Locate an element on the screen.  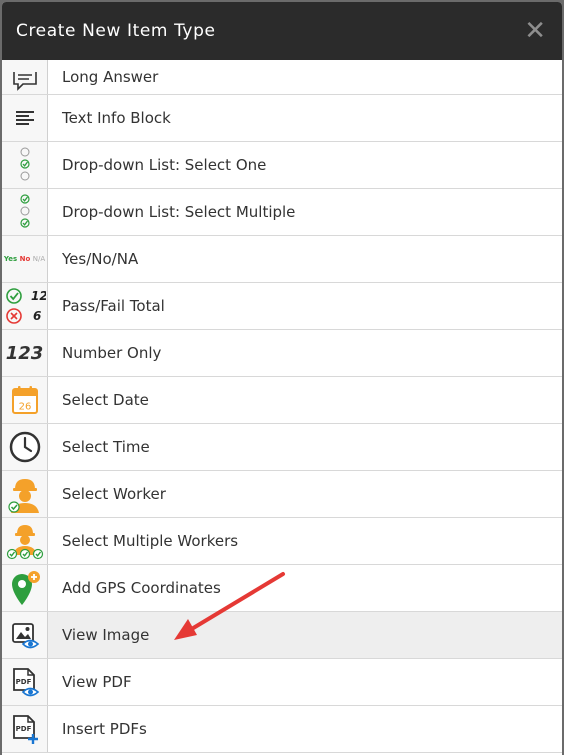
item-type-label: Select Time is located at coordinates (106, 447).